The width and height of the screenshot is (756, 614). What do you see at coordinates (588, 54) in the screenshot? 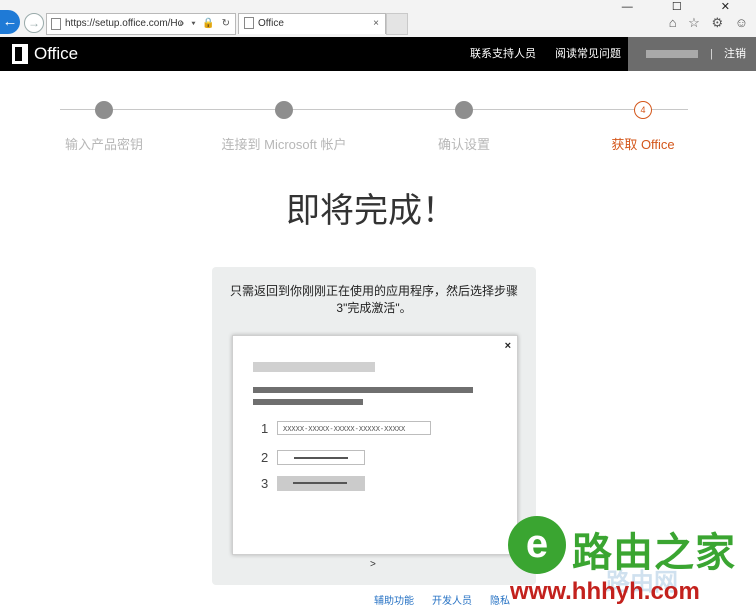
I see `faq-link: 阅读常见问题` at bounding box center [588, 54].